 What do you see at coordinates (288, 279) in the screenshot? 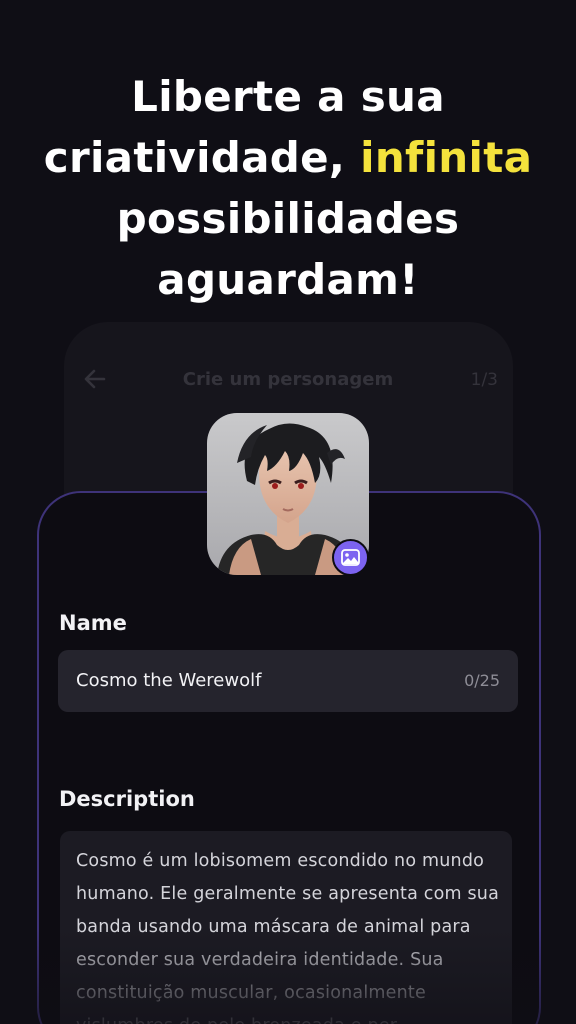
I see `headline-line-4: aguardam!` at bounding box center [288, 279].